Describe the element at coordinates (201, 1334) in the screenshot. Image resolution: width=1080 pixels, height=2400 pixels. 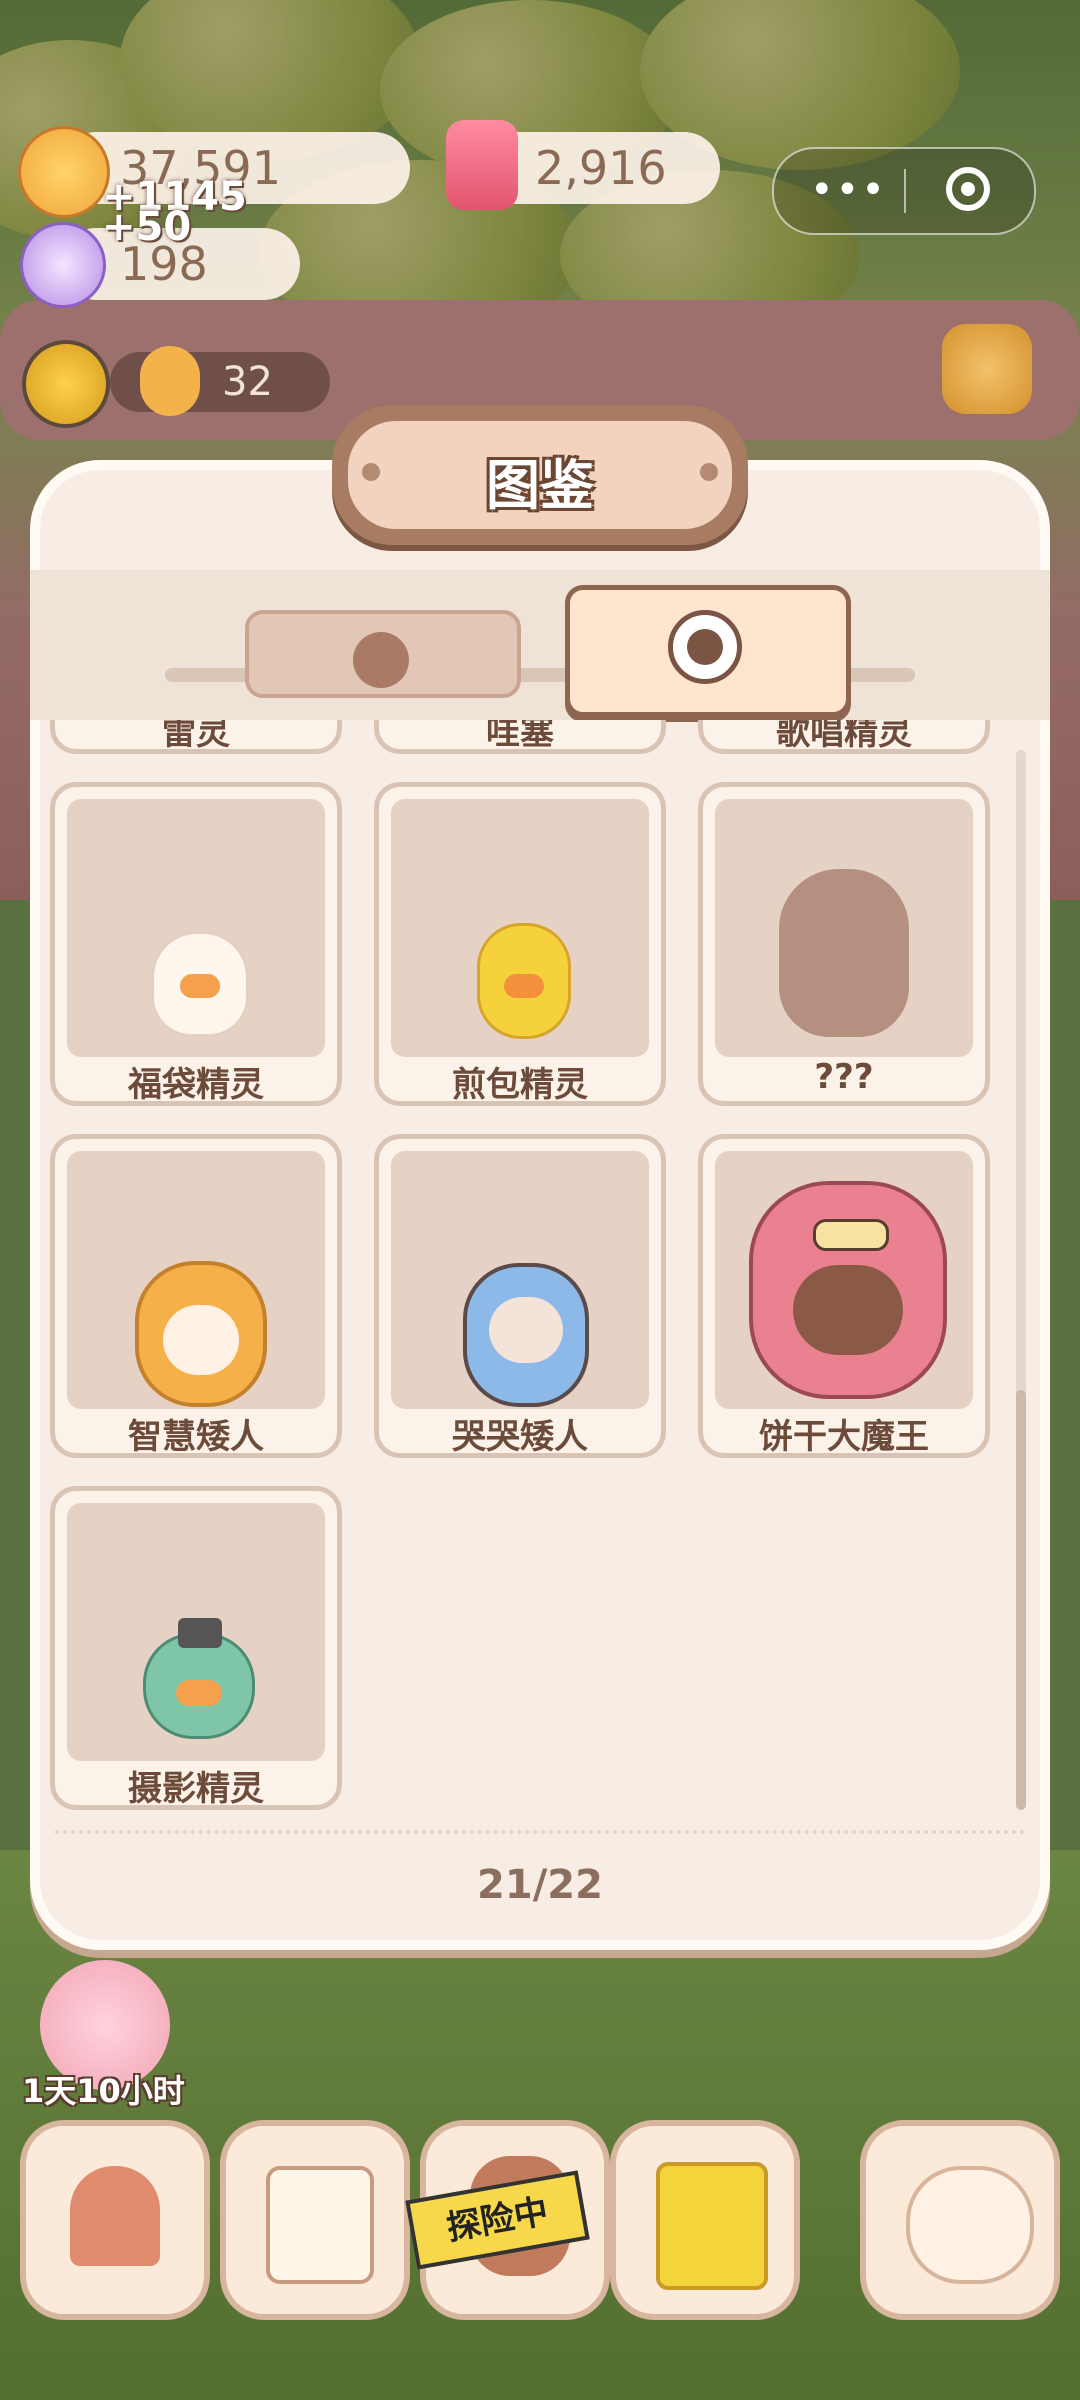
I see `wise-dwarf-icon` at that location.